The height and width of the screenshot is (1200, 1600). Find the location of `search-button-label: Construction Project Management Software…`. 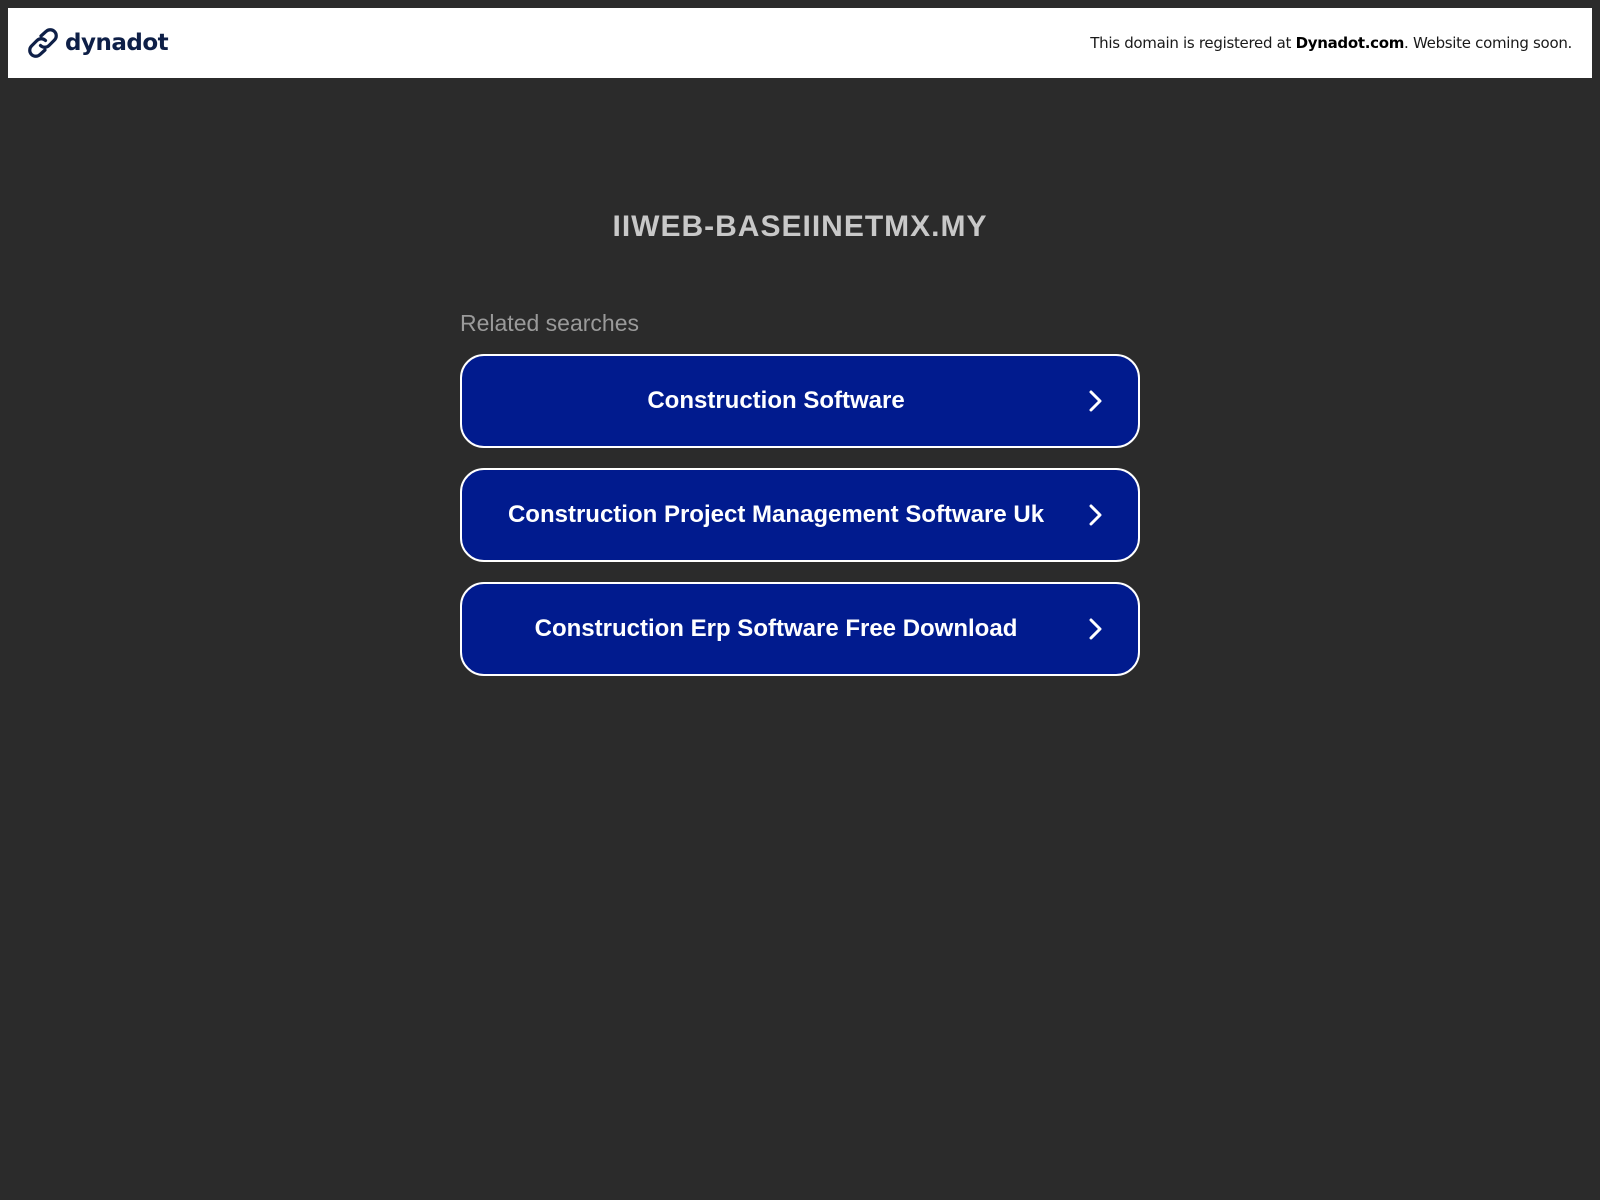

search-button-label: Construction Project Management Software… is located at coordinates (776, 514).